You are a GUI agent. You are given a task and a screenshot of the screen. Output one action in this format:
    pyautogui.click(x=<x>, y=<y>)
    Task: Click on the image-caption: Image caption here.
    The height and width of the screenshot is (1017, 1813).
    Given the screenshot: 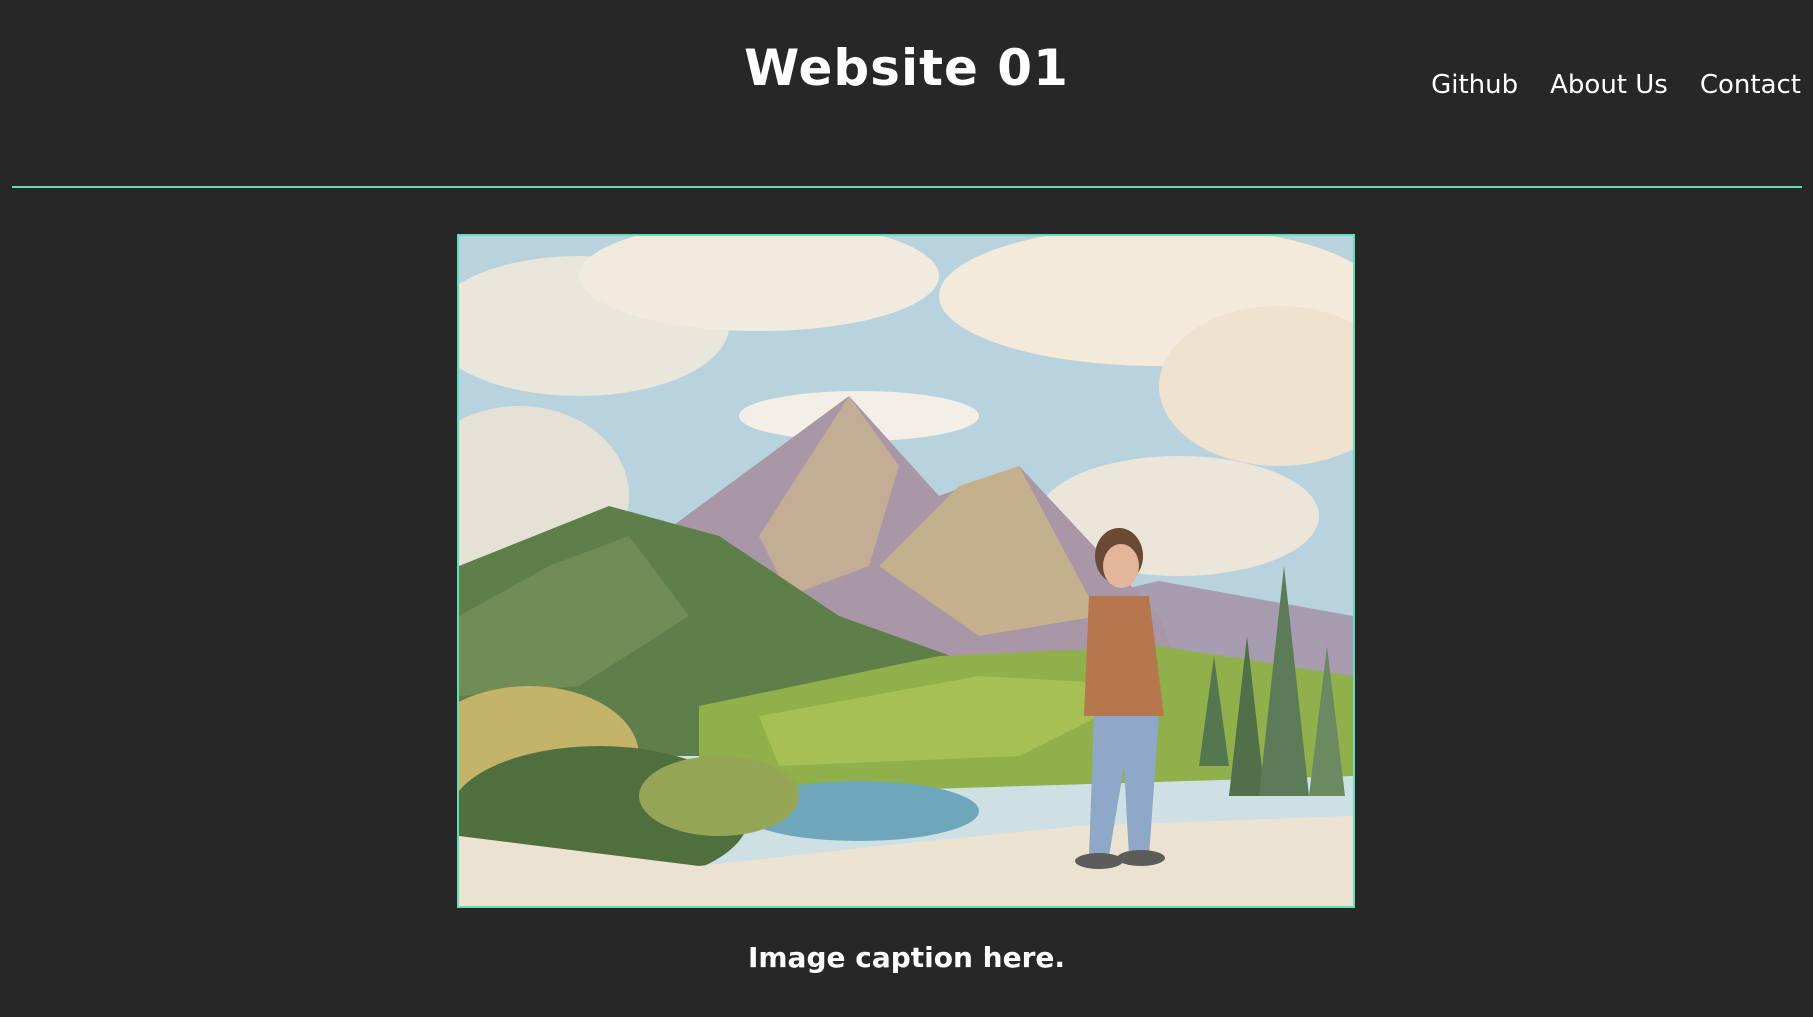 What is the action you would take?
    pyautogui.click(x=906, y=957)
    